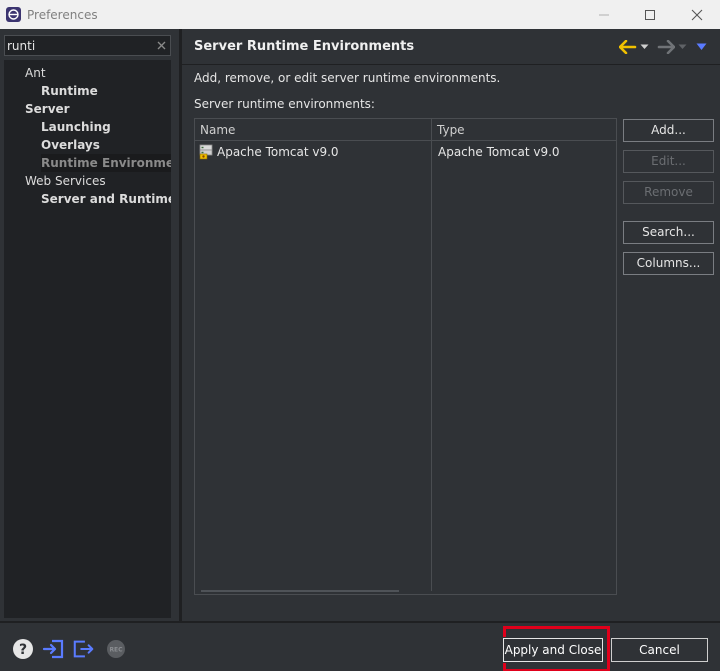  Describe the element at coordinates (106, 163) in the screenshot. I see `tree-item-runtime-environments: Runtime Environments` at that location.